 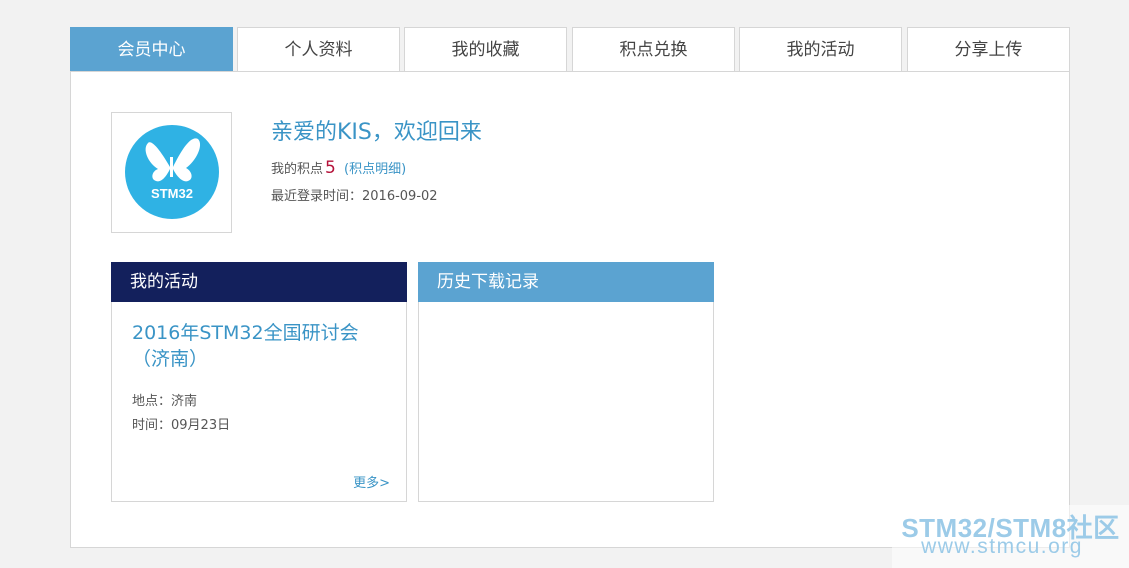 What do you see at coordinates (165, 401) in the screenshot?
I see `event-location: 地点：济南` at bounding box center [165, 401].